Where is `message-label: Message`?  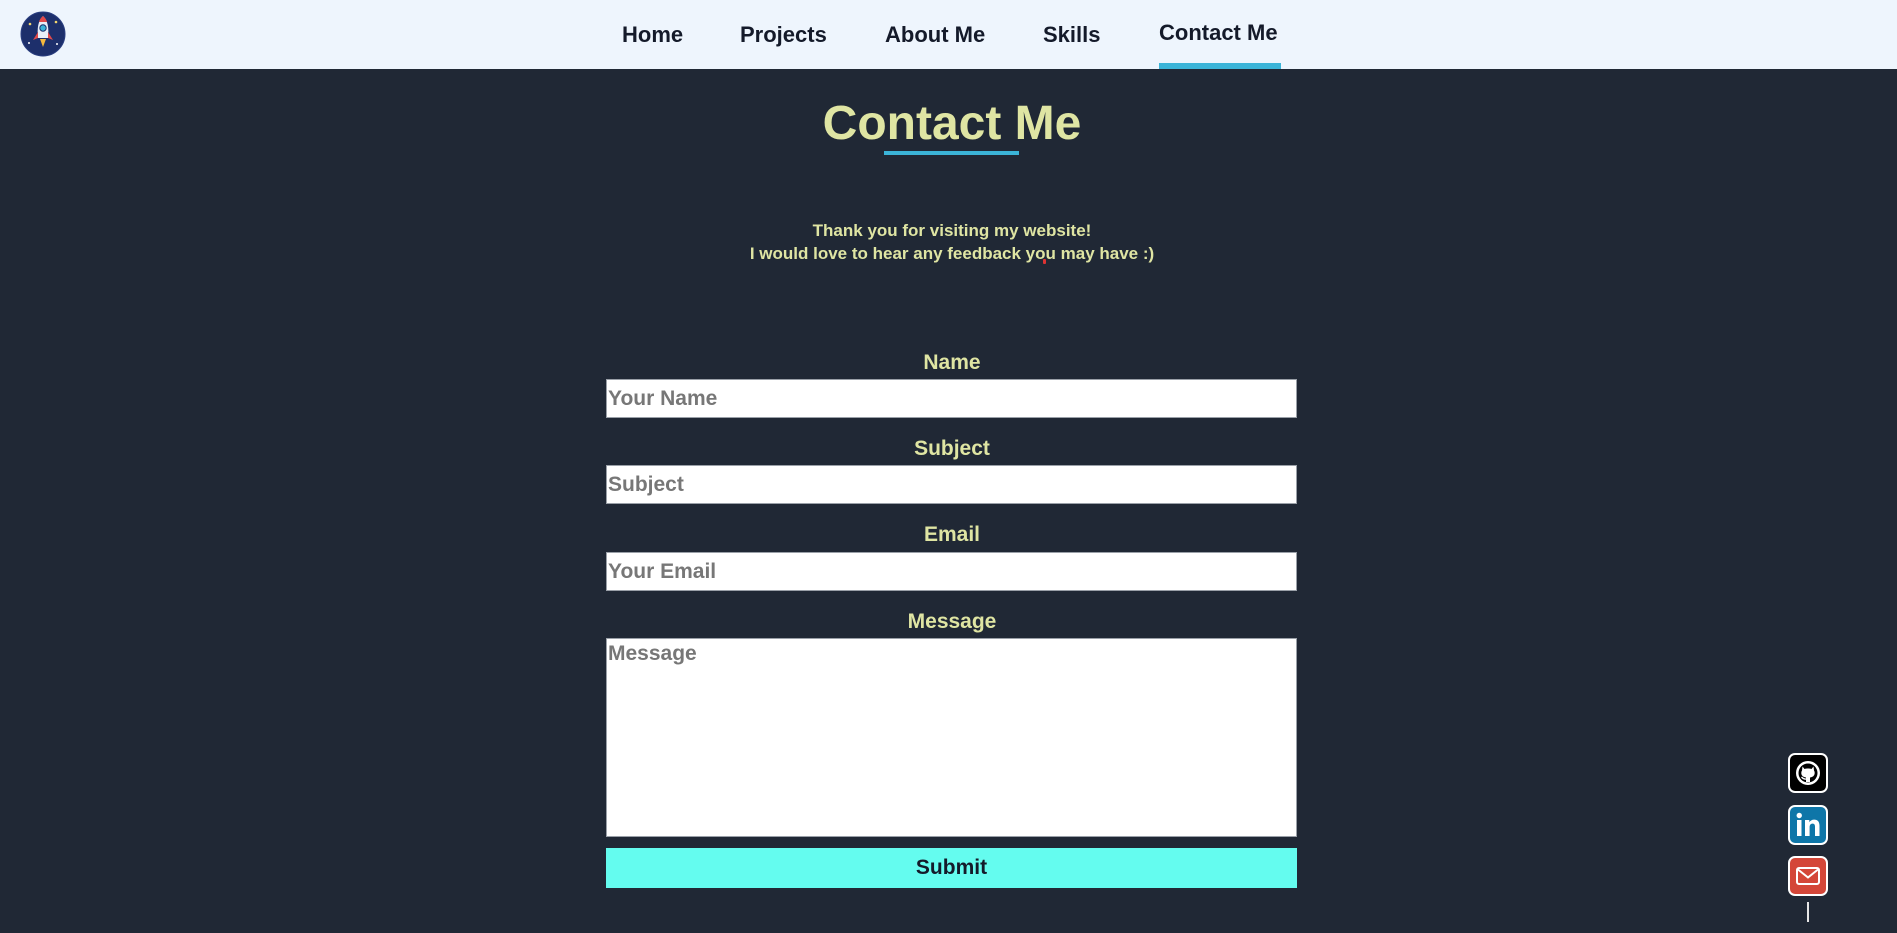
message-label: Message is located at coordinates (952, 621).